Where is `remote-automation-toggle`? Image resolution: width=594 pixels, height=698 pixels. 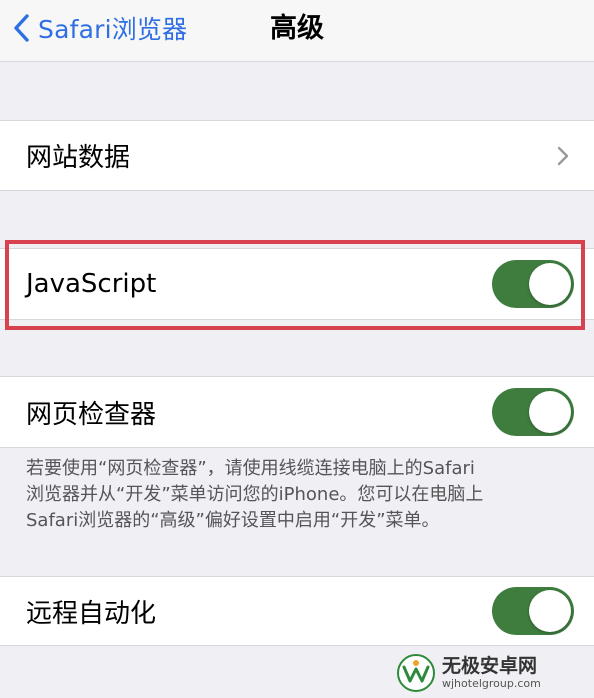 remote-automation-toggle is located at coordinates (533, 611).